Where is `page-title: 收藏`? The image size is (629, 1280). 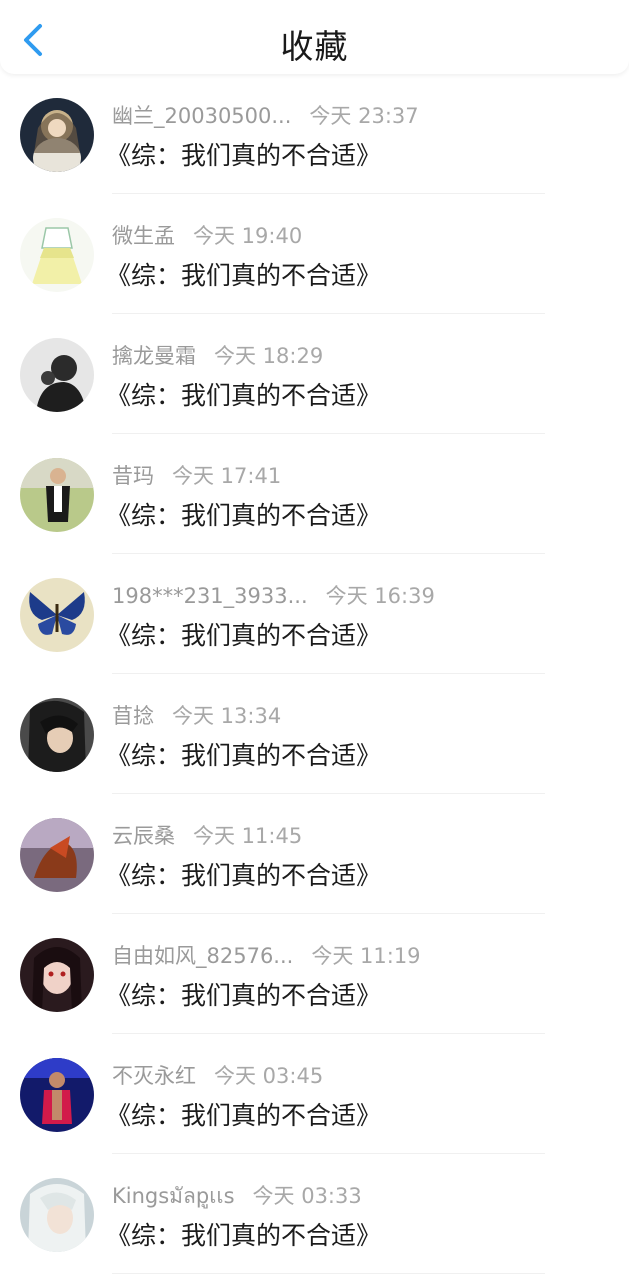
page-title: 收藏 is located at coordinates (314, 46).